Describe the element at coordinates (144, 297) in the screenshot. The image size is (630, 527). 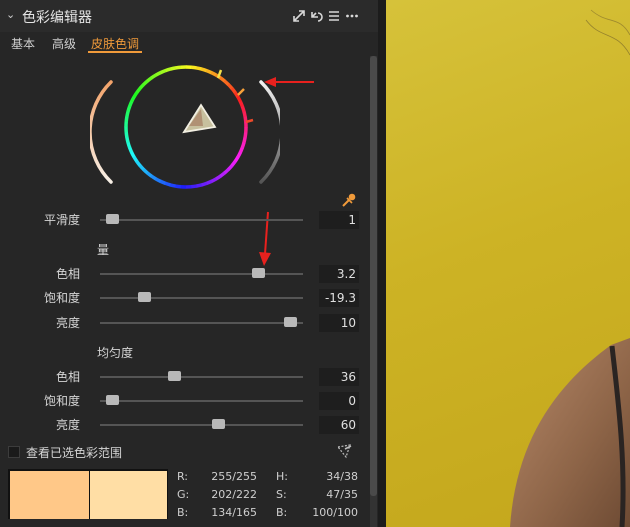
I see `amount-saturation-slider-thumb` at that location.